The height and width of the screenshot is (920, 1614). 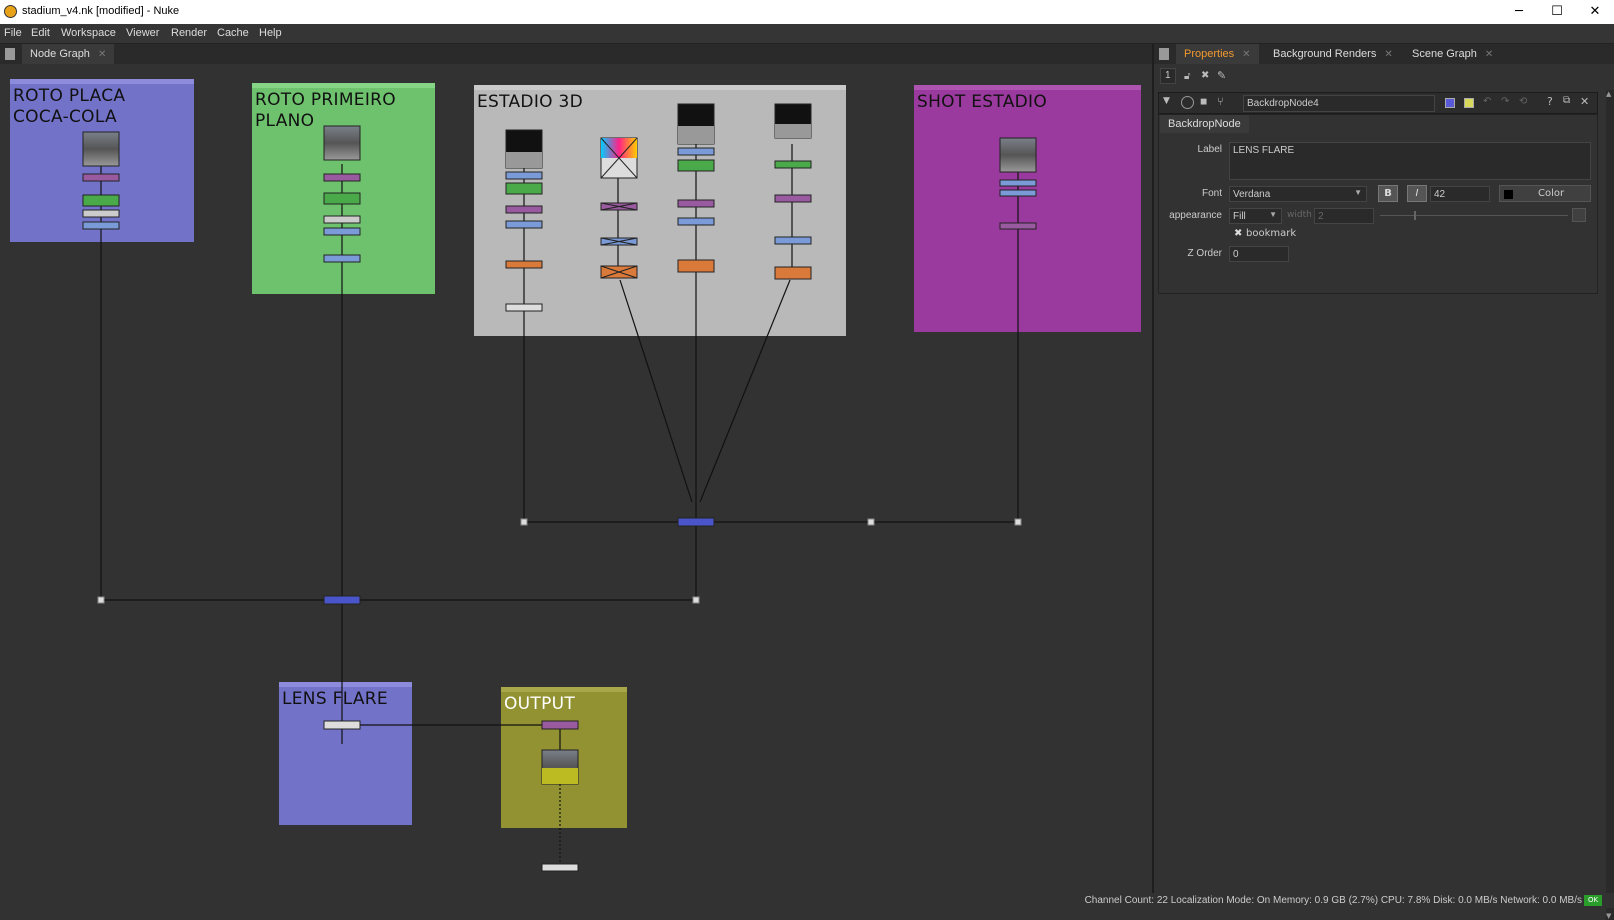 What do you see at coordinates (1417, 193) in the screenshot?
I see `italic-toggle: I` at bounding box center [1417, 193].